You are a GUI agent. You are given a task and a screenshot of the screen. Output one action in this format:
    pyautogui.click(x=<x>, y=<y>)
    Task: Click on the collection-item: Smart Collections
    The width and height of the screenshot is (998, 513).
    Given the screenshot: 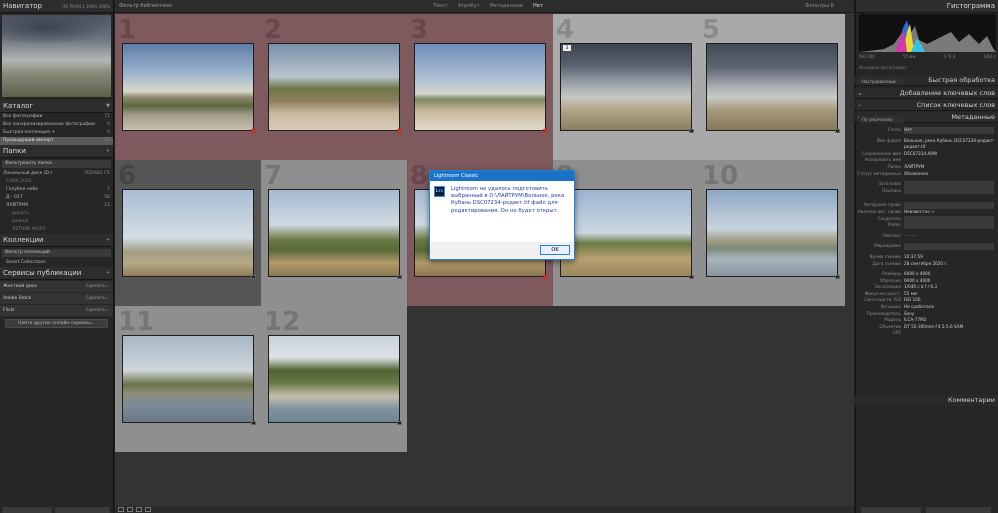 What is the action you would take?
    pyautogui.click(x=56, y=263)
    